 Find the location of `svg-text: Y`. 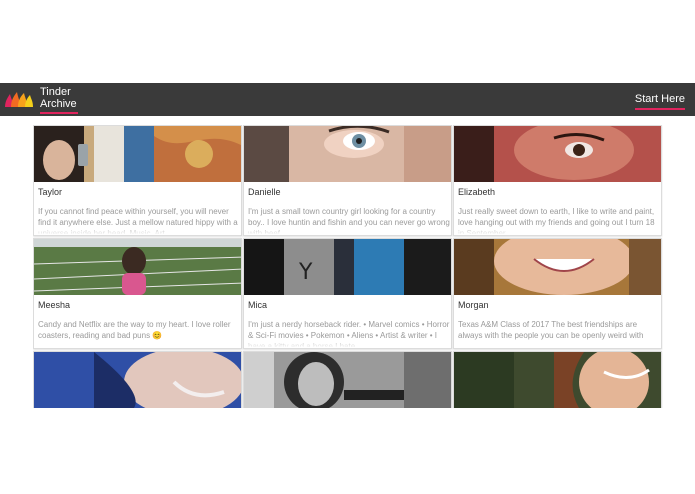

svg-text: Y is located at coordinates (305, 272).